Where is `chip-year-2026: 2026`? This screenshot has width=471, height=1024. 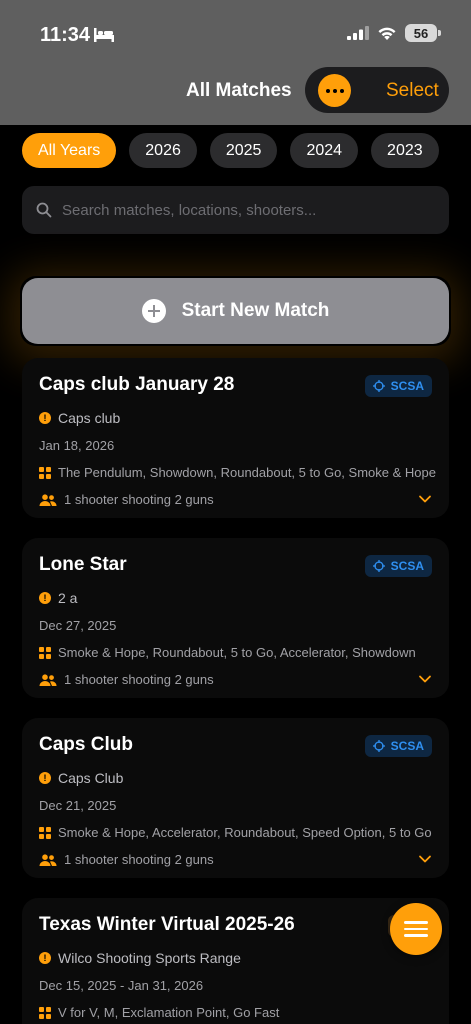
chip-year-2026: 2026 is located at coordinates (163, 150).